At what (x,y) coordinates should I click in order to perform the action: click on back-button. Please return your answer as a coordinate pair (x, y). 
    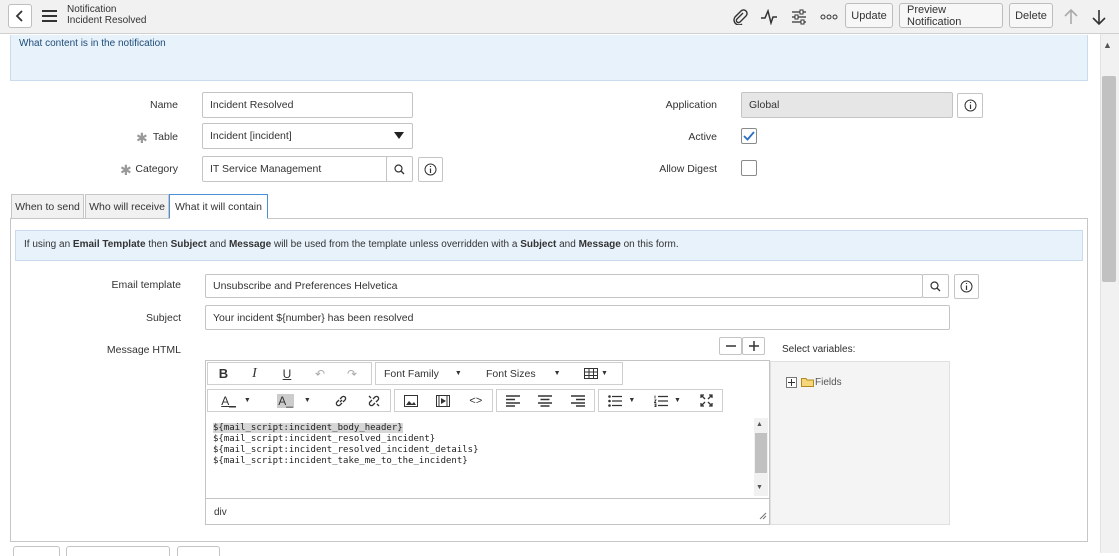
    Looking at the image, I should click on (20, 16).